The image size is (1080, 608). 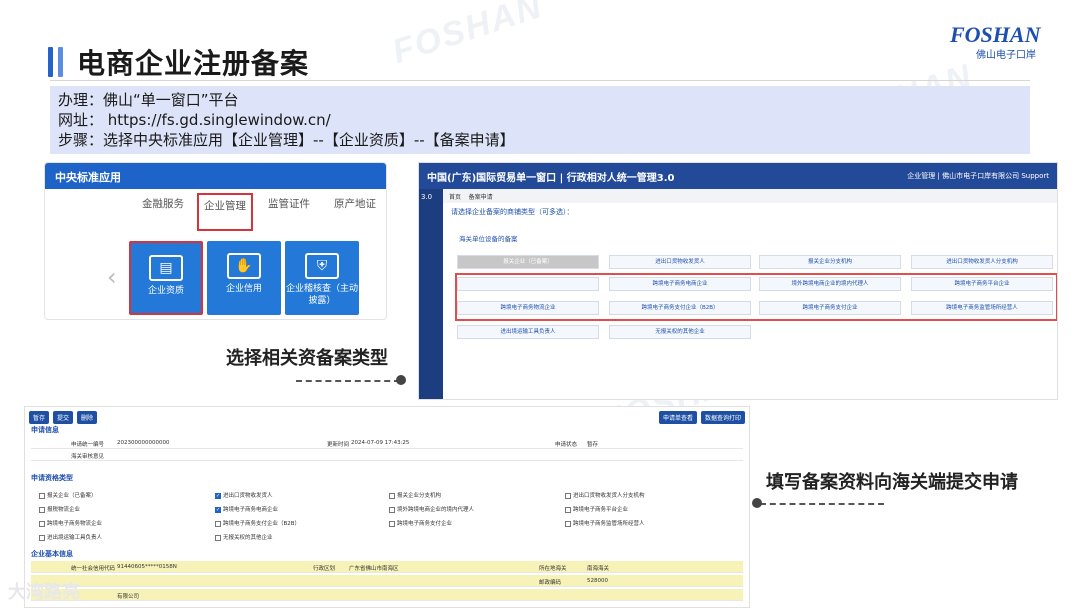 I want to click on field-label: 所在地海关, so click(x=553, y=569).